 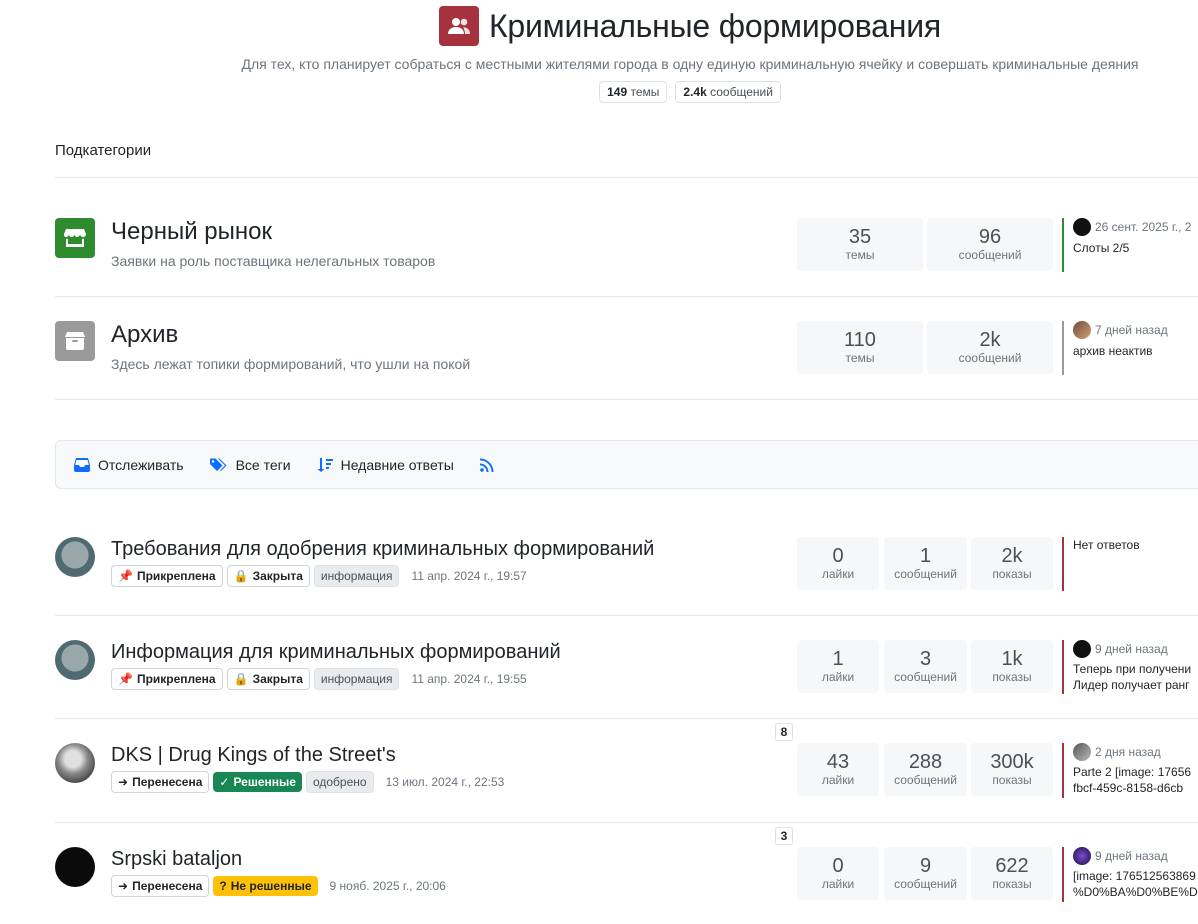 I want to click on topics-stat: 110 темы, so click(x=860, y=347).